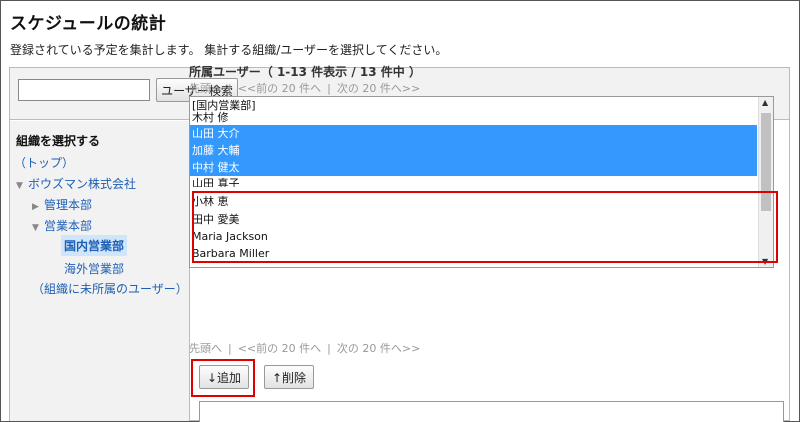  What do you see at coordinates (473, 150) in the screenshot?
I see `list-item-selected: 加藤 大輔` at bounding box center [473, 150].